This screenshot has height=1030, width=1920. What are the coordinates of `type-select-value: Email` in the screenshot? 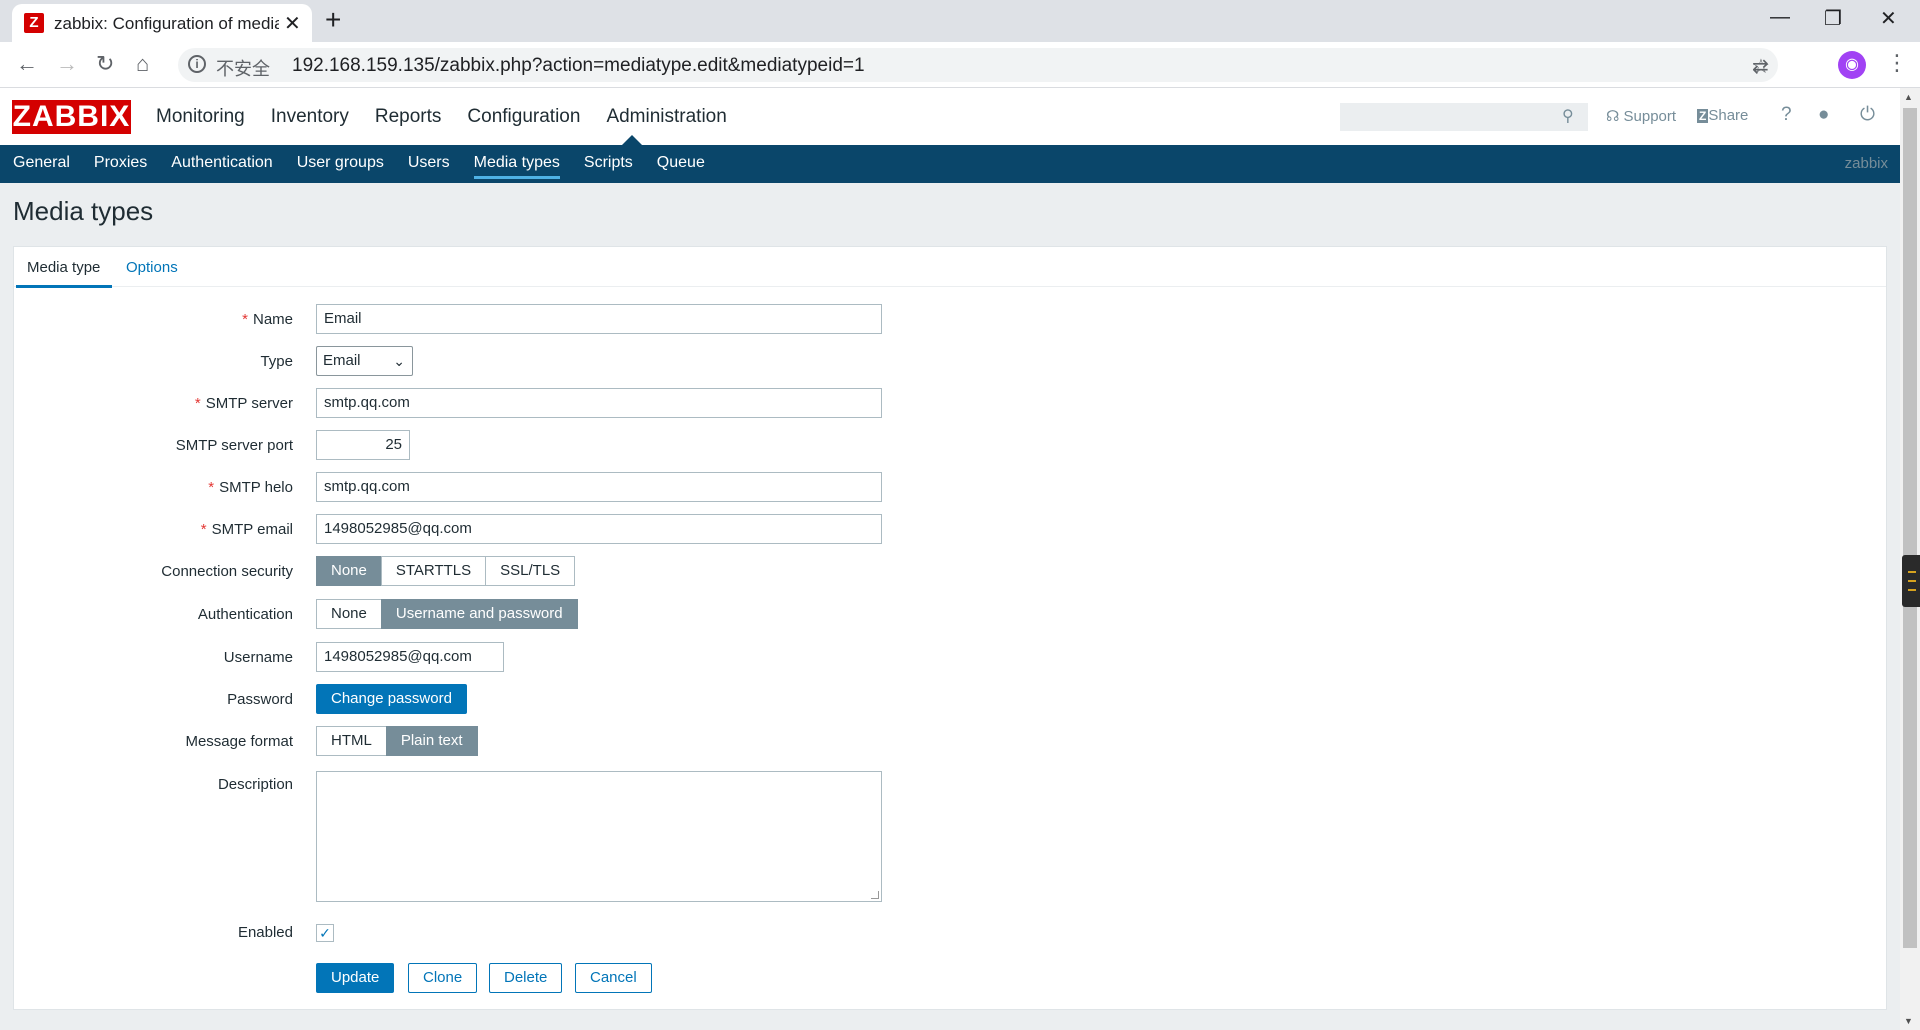 It's located at (342, 360).